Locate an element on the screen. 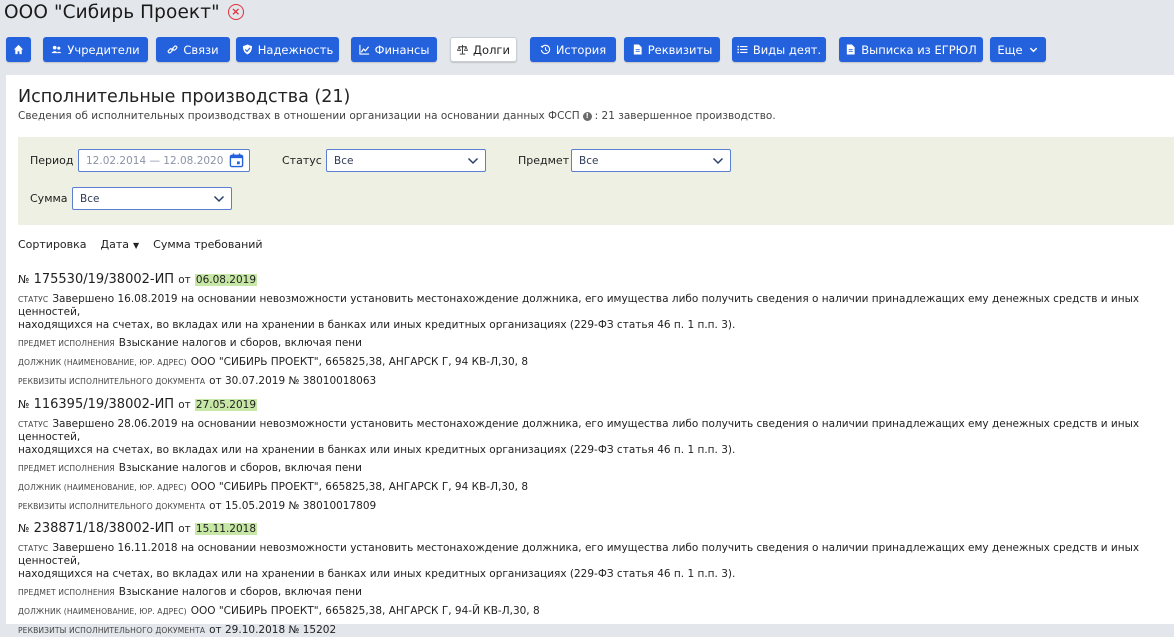 The width and height of the screenshot is (1174, 637). egrul-extract-button: Выписка из ЕГРЮЛ is located at coordinates (911, 49).